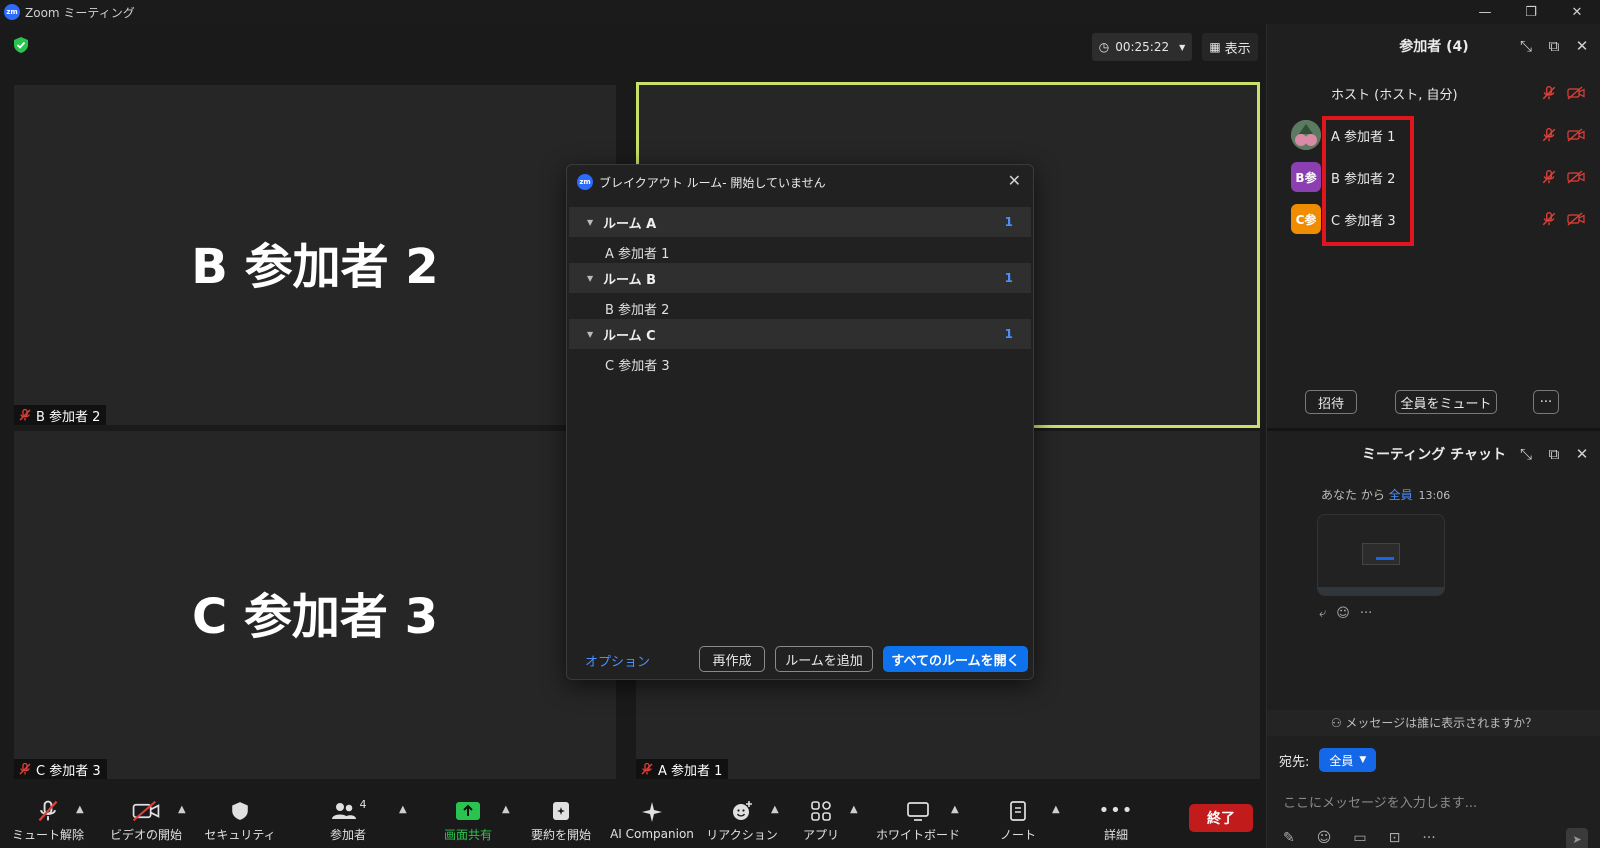 Image resolution: width=1600 pixels, height=848 pixels. Describe the element at coordinates (1433, 219) in the screenshot. I see `participant-row: C参 C 参加者 3` at that location.